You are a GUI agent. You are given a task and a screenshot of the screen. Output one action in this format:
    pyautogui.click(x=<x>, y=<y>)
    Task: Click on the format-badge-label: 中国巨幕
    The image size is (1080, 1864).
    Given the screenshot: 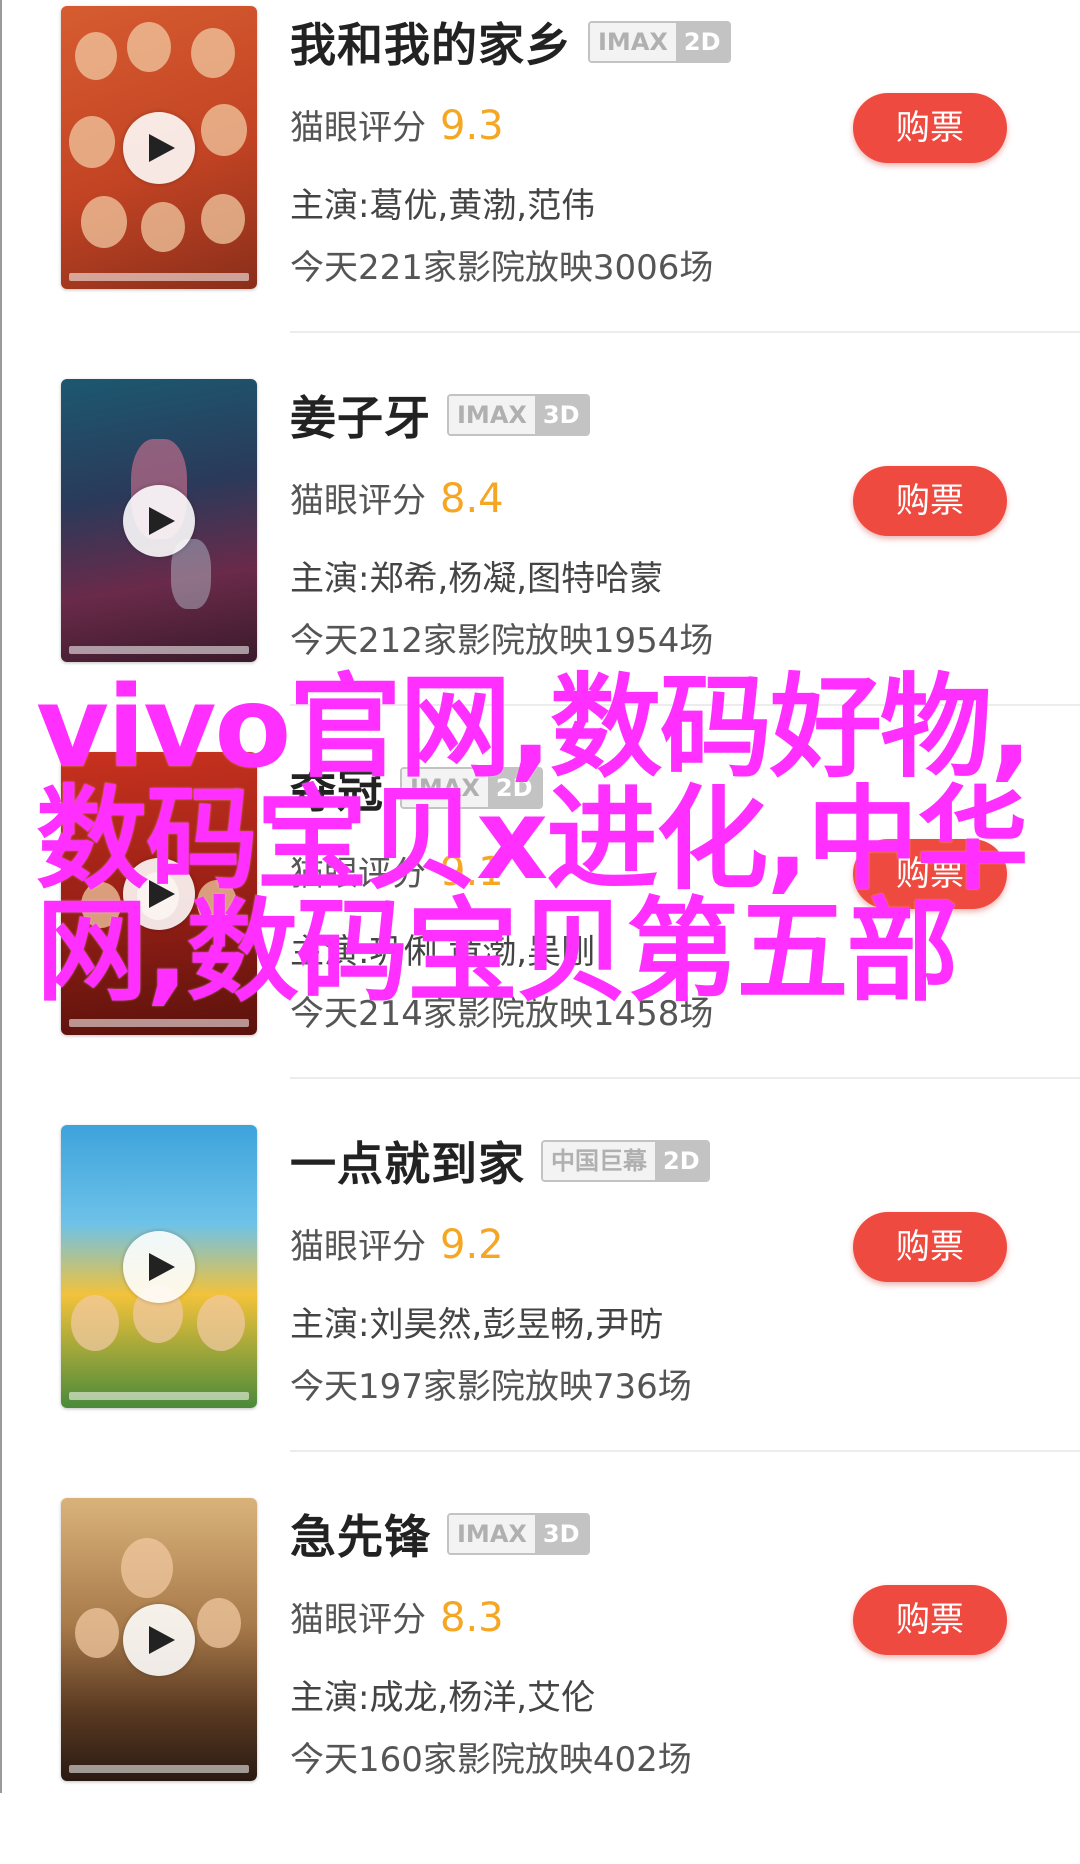 What is the action you would take?
    pyautogui.click(x=599, y=1161)
    